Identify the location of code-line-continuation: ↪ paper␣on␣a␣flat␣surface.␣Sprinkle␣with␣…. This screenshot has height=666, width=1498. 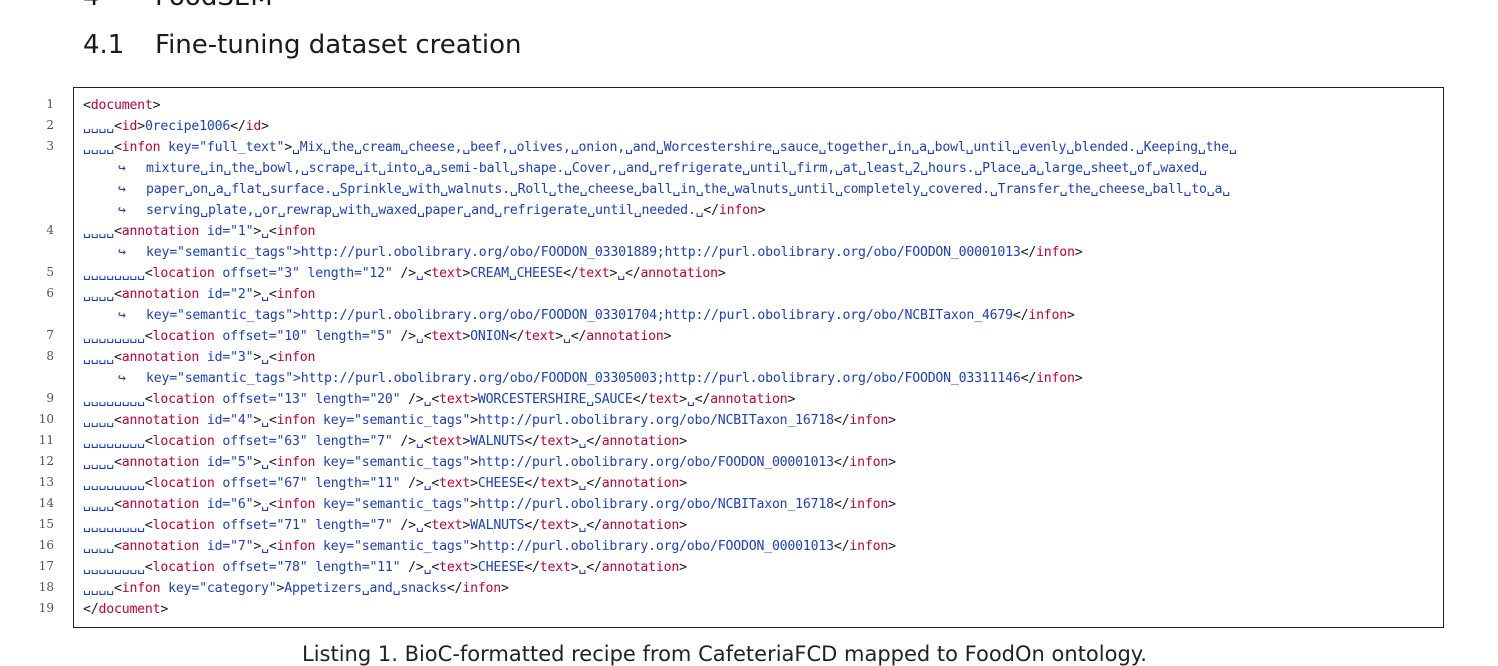
(674, 189).